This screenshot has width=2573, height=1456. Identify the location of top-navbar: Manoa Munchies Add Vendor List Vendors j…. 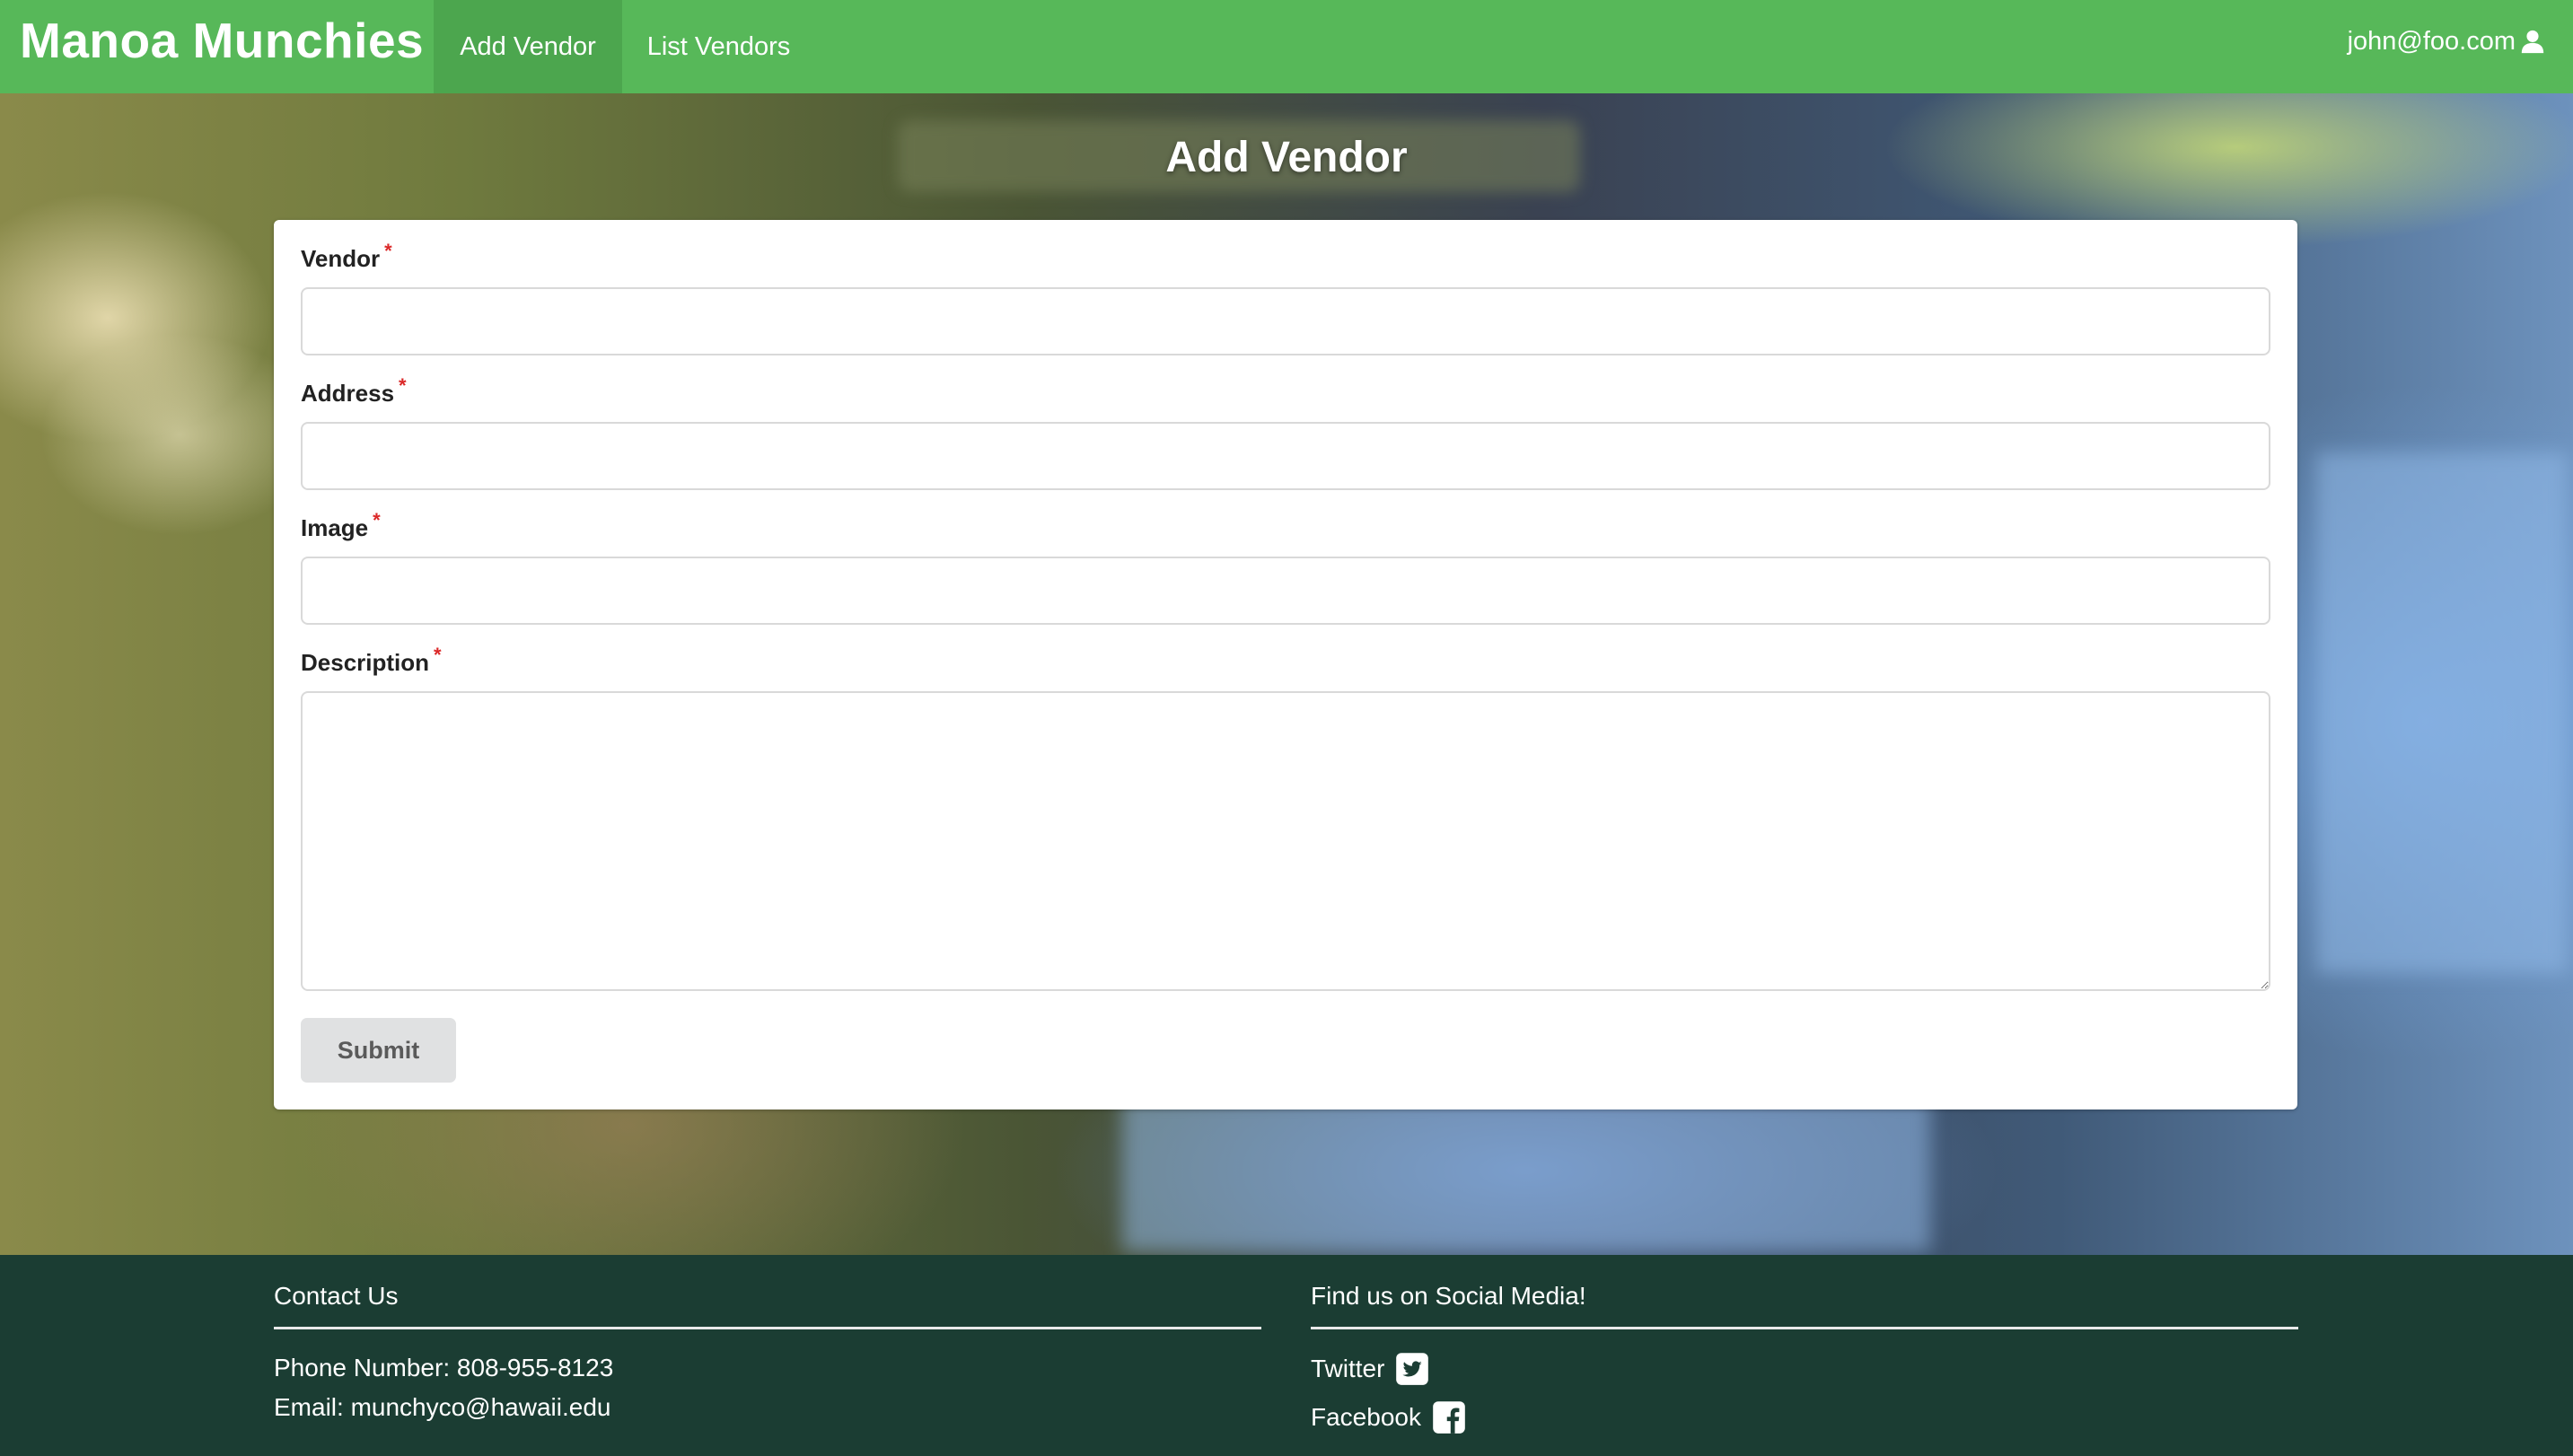
(1286, 47).